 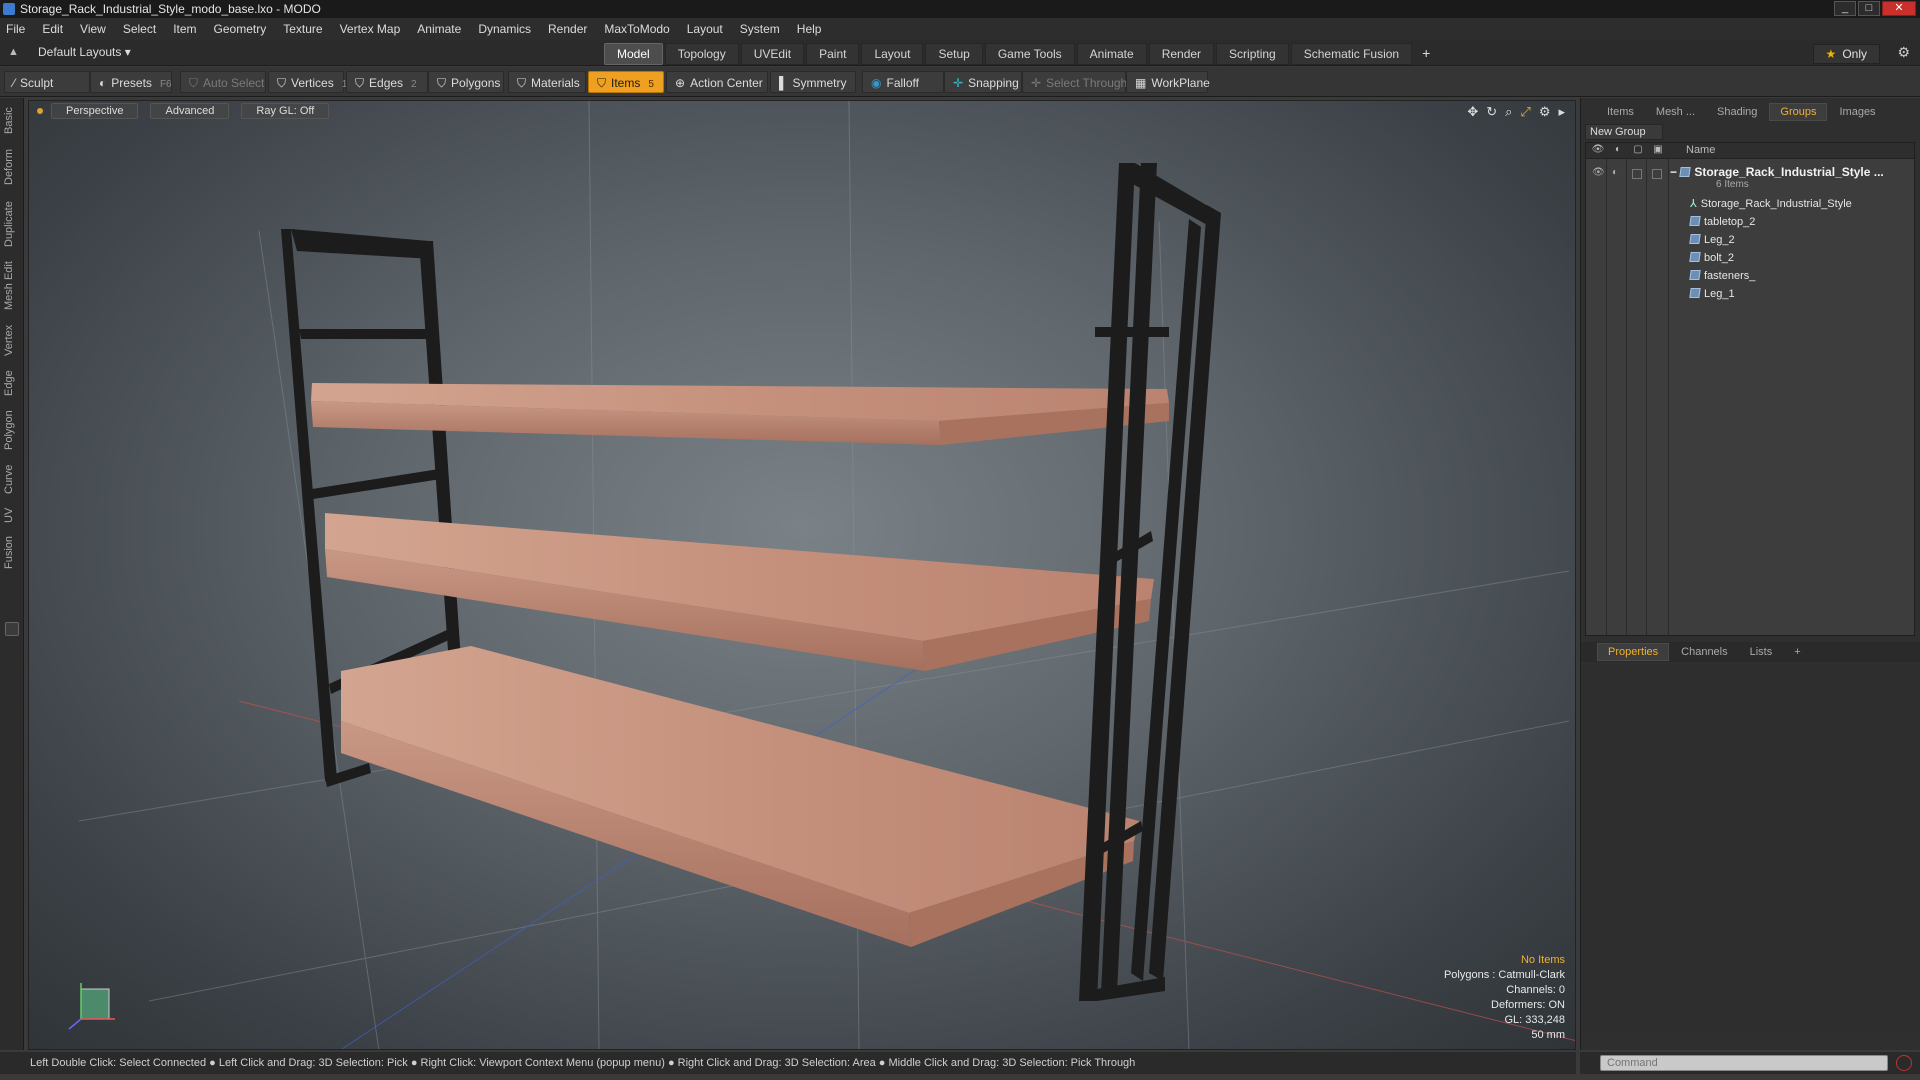 I want to click on menu-render: Render, so click(x=567, y=29).